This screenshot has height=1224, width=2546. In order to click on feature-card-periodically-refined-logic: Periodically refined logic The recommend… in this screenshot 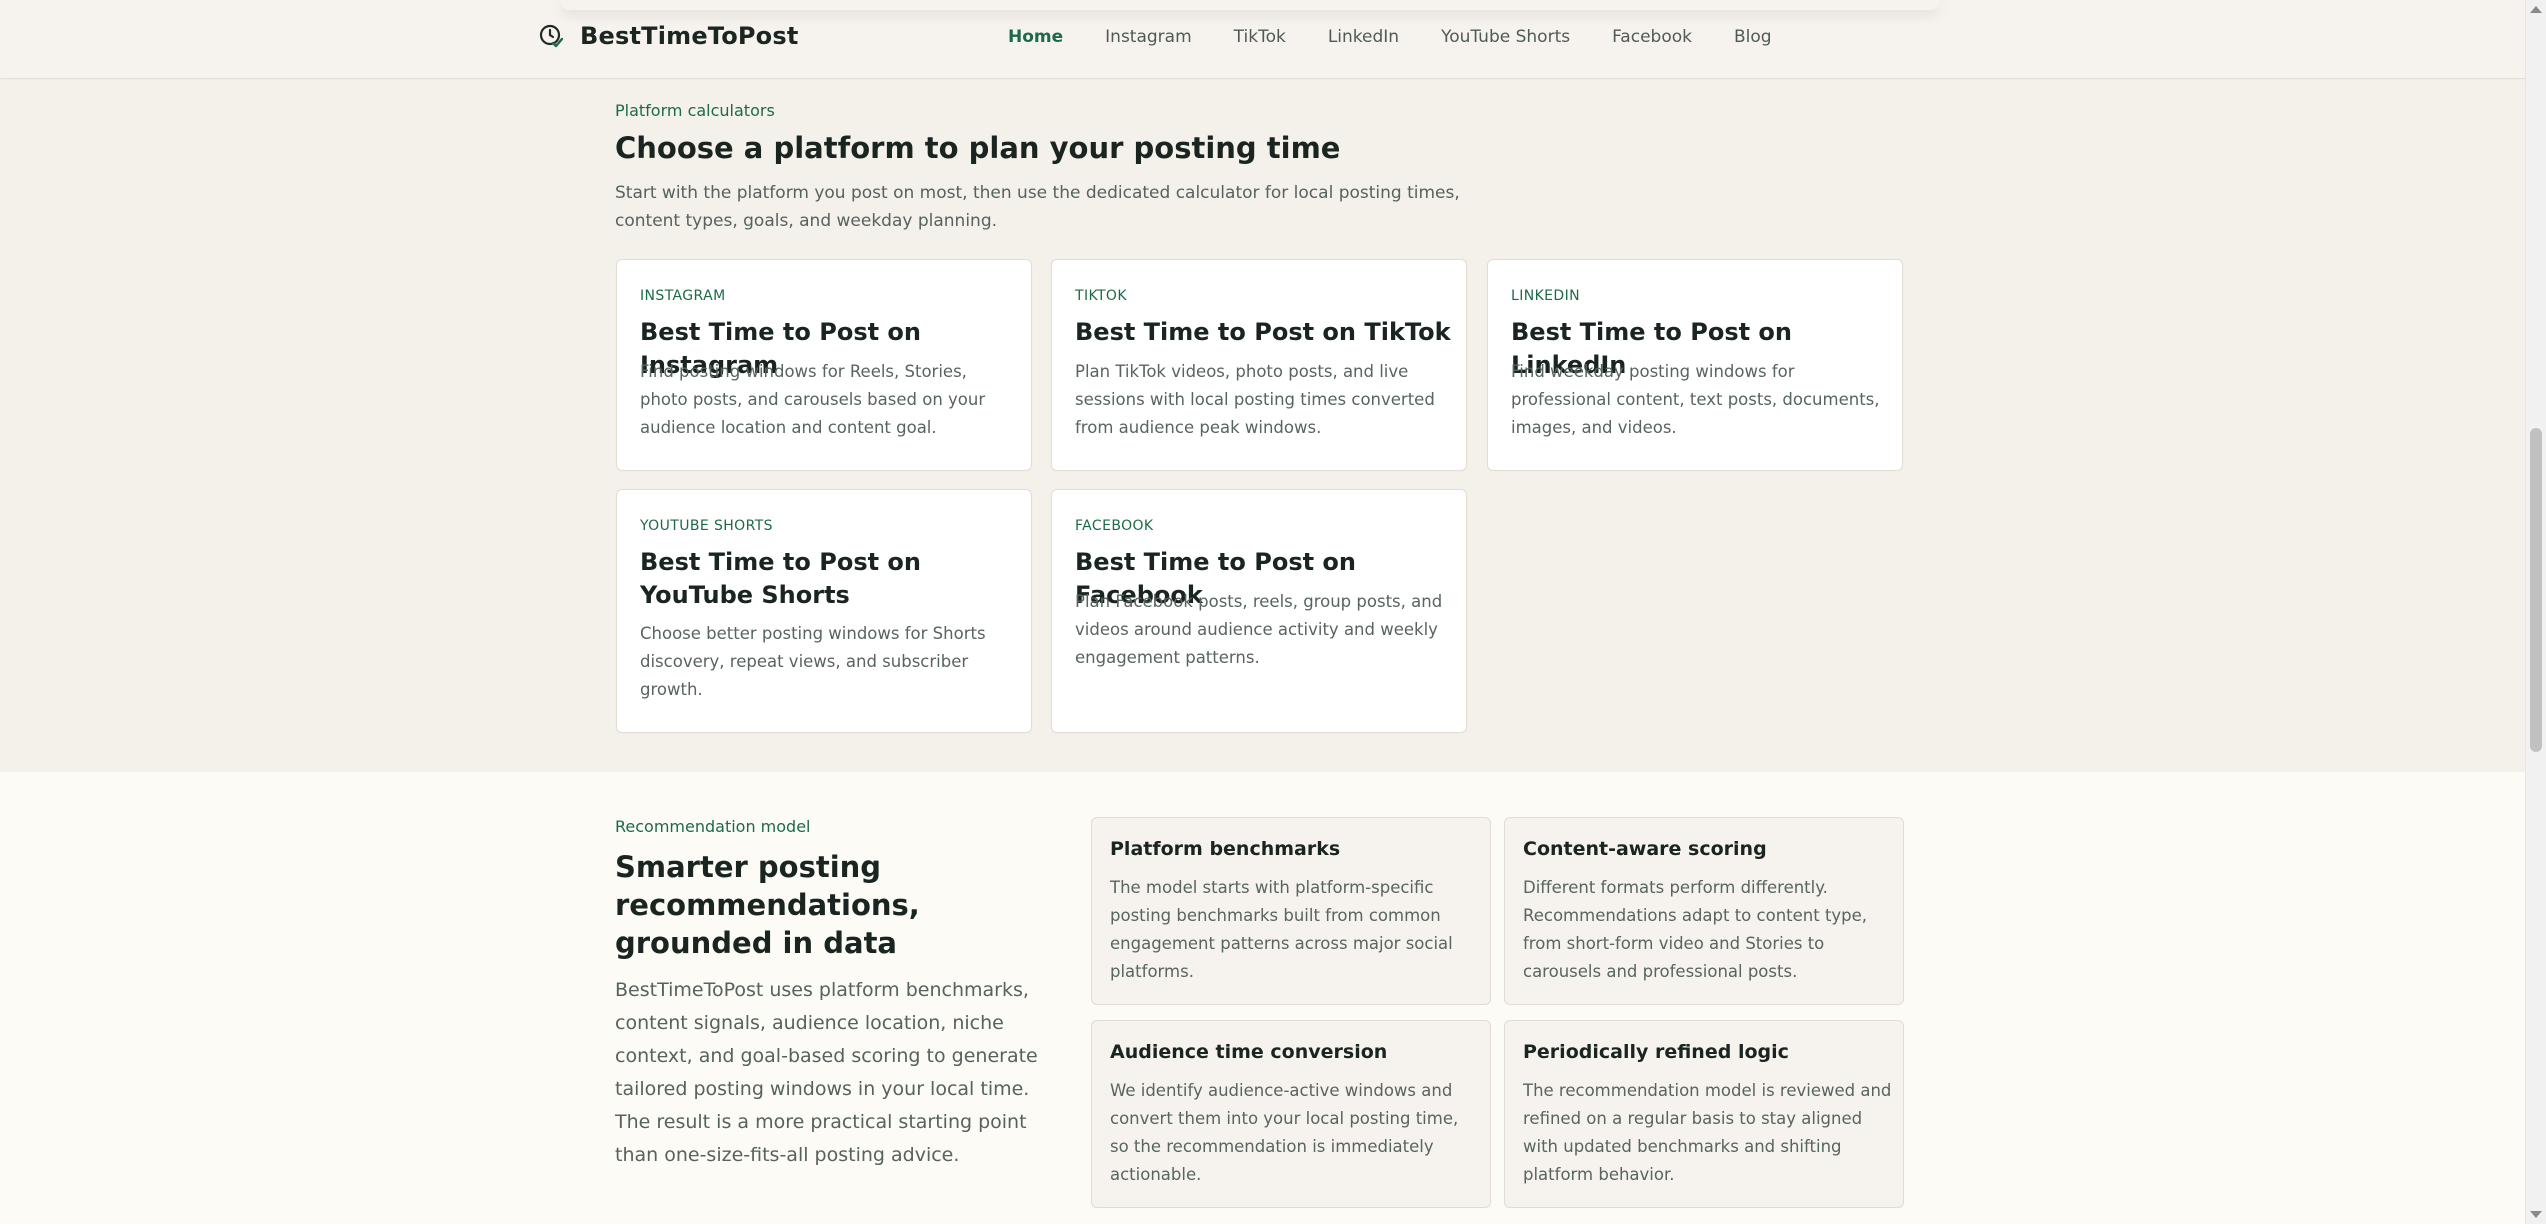, I will do `click(1704, 1114)`.